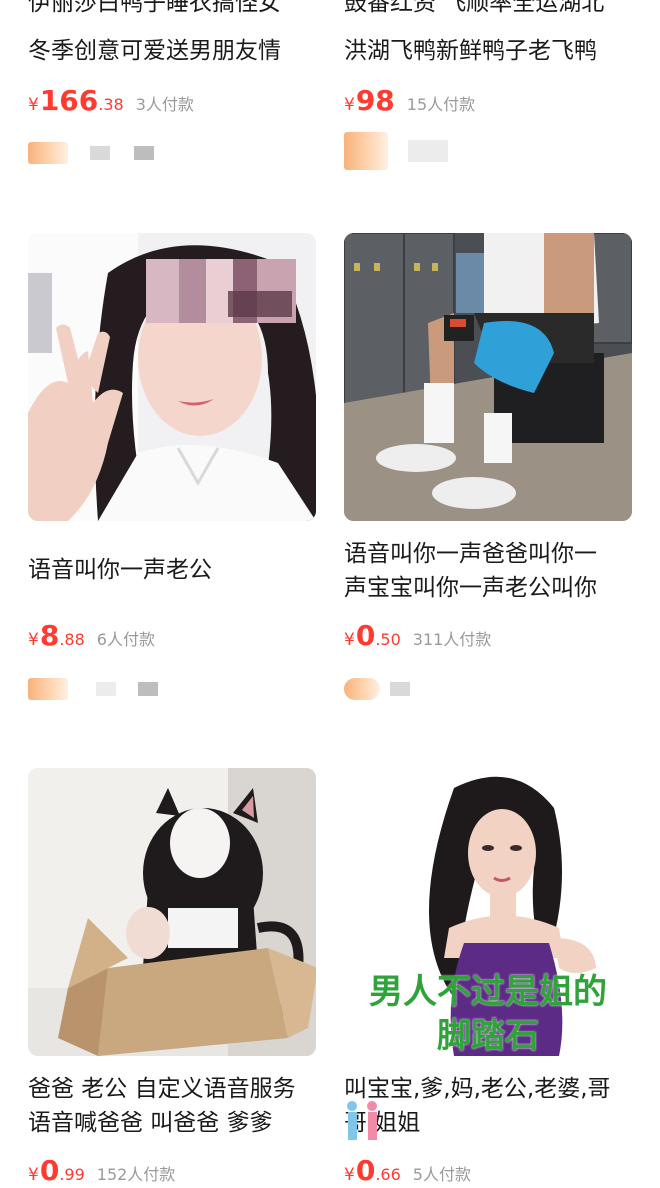 Image resolution: width=660 pixels, height=1188 pixels. Describe the element at coordinates (125, 639) in the screenshot. I see `sold-count: 6人付款` at that location.